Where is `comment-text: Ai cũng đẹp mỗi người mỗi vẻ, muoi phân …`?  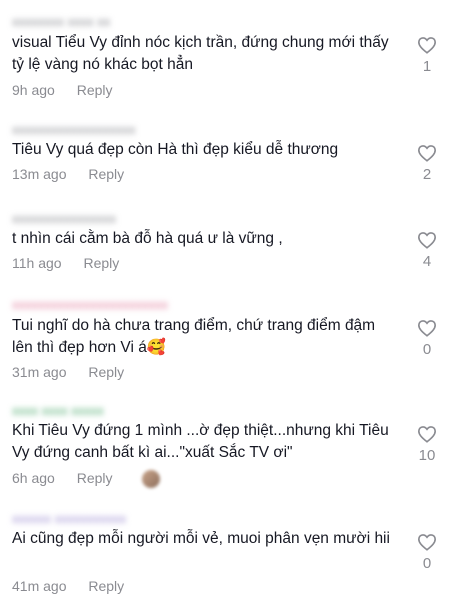 comment-text: Ai cũng đẹp mỗi người mỗi vẻ, muoi phân … is located at coordinates (201, 538).